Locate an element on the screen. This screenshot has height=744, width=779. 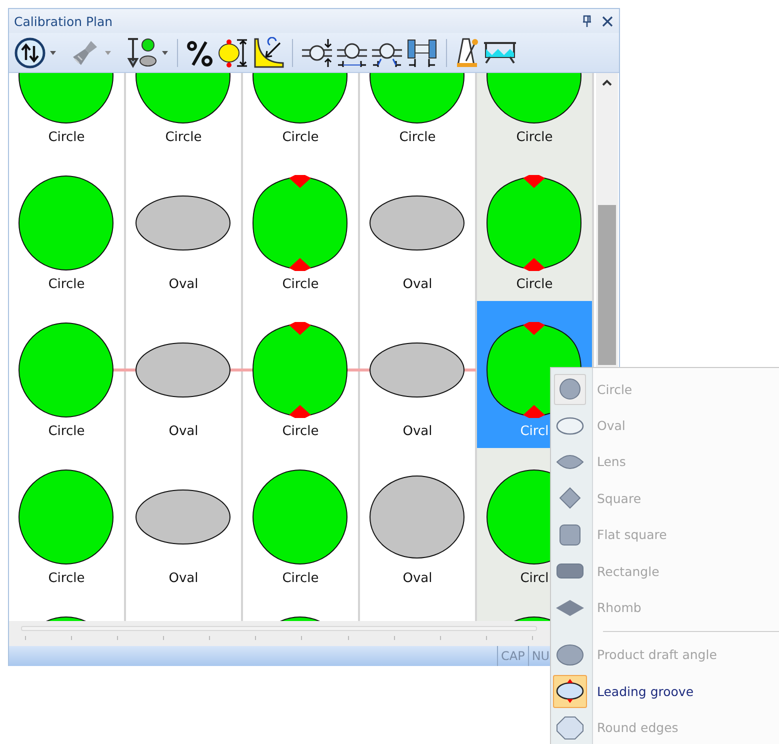
metronome-icon is located at coordinates (467, 52).